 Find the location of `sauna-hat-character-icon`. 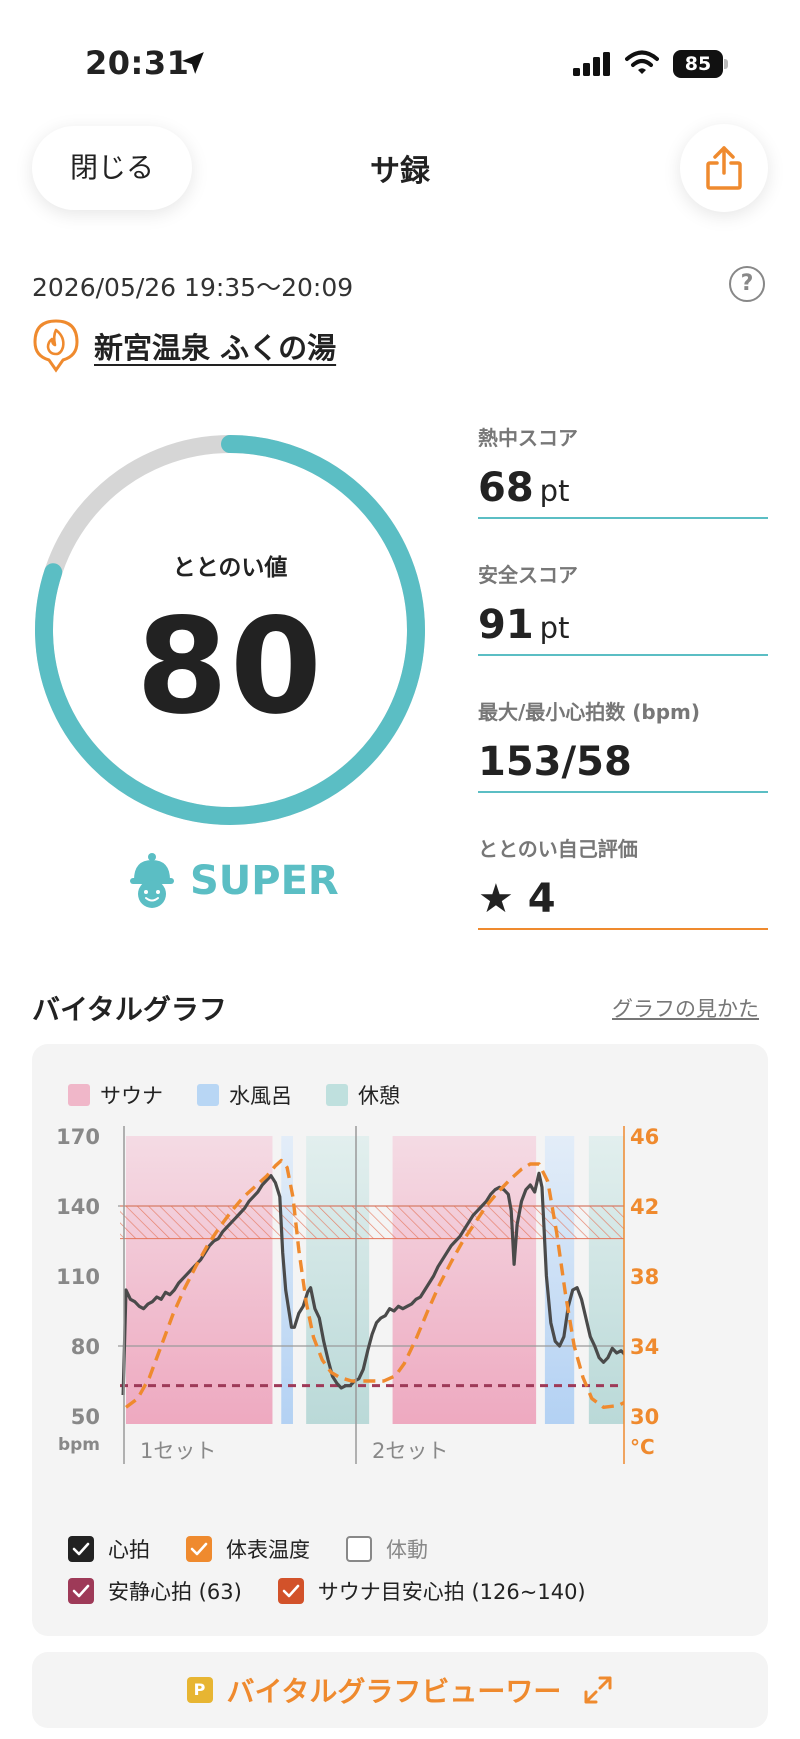

sauna-hat-character-icon is located at coordinates (152, 880).